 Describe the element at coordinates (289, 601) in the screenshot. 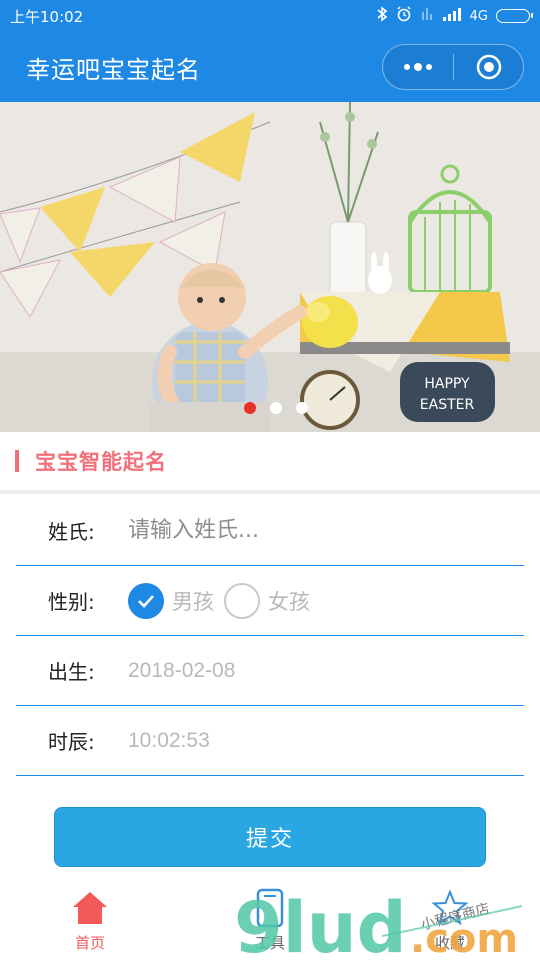

I see `gender-option-girl-label: 女孩` at that location.